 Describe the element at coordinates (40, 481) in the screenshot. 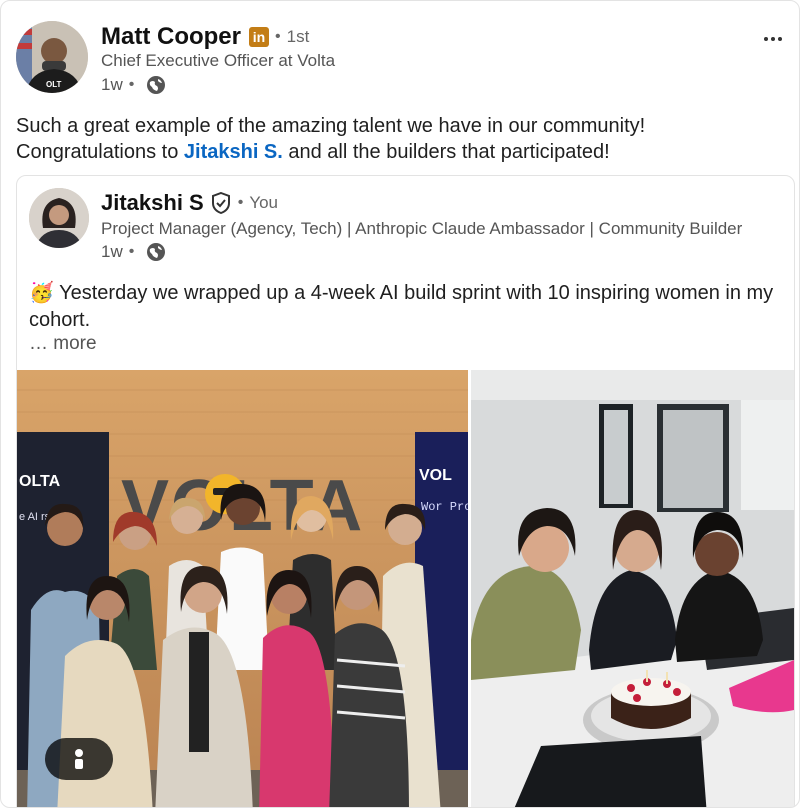

I see `left-banner-logo: OLTA` at that location.